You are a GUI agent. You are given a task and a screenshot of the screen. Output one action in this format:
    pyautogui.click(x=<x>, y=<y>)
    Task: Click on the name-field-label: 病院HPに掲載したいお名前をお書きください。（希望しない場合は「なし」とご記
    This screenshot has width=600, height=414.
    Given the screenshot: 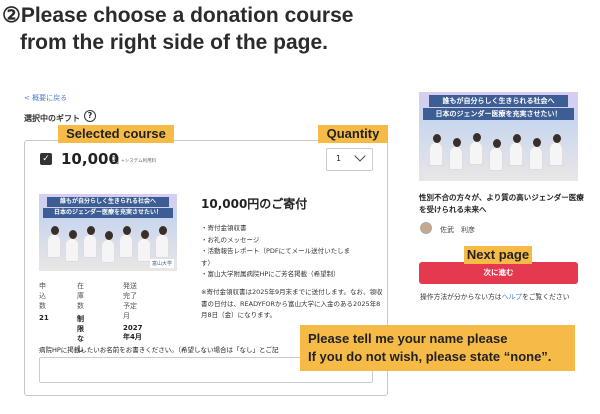 What is the action you would take?
    pyautogui.click(x=159, y=350)
    